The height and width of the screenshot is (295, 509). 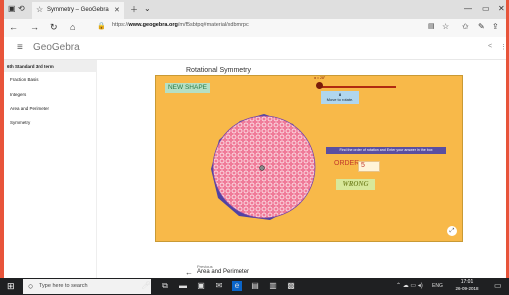 I want to click on home-icon: ⌂, so click(x=72, y=27).